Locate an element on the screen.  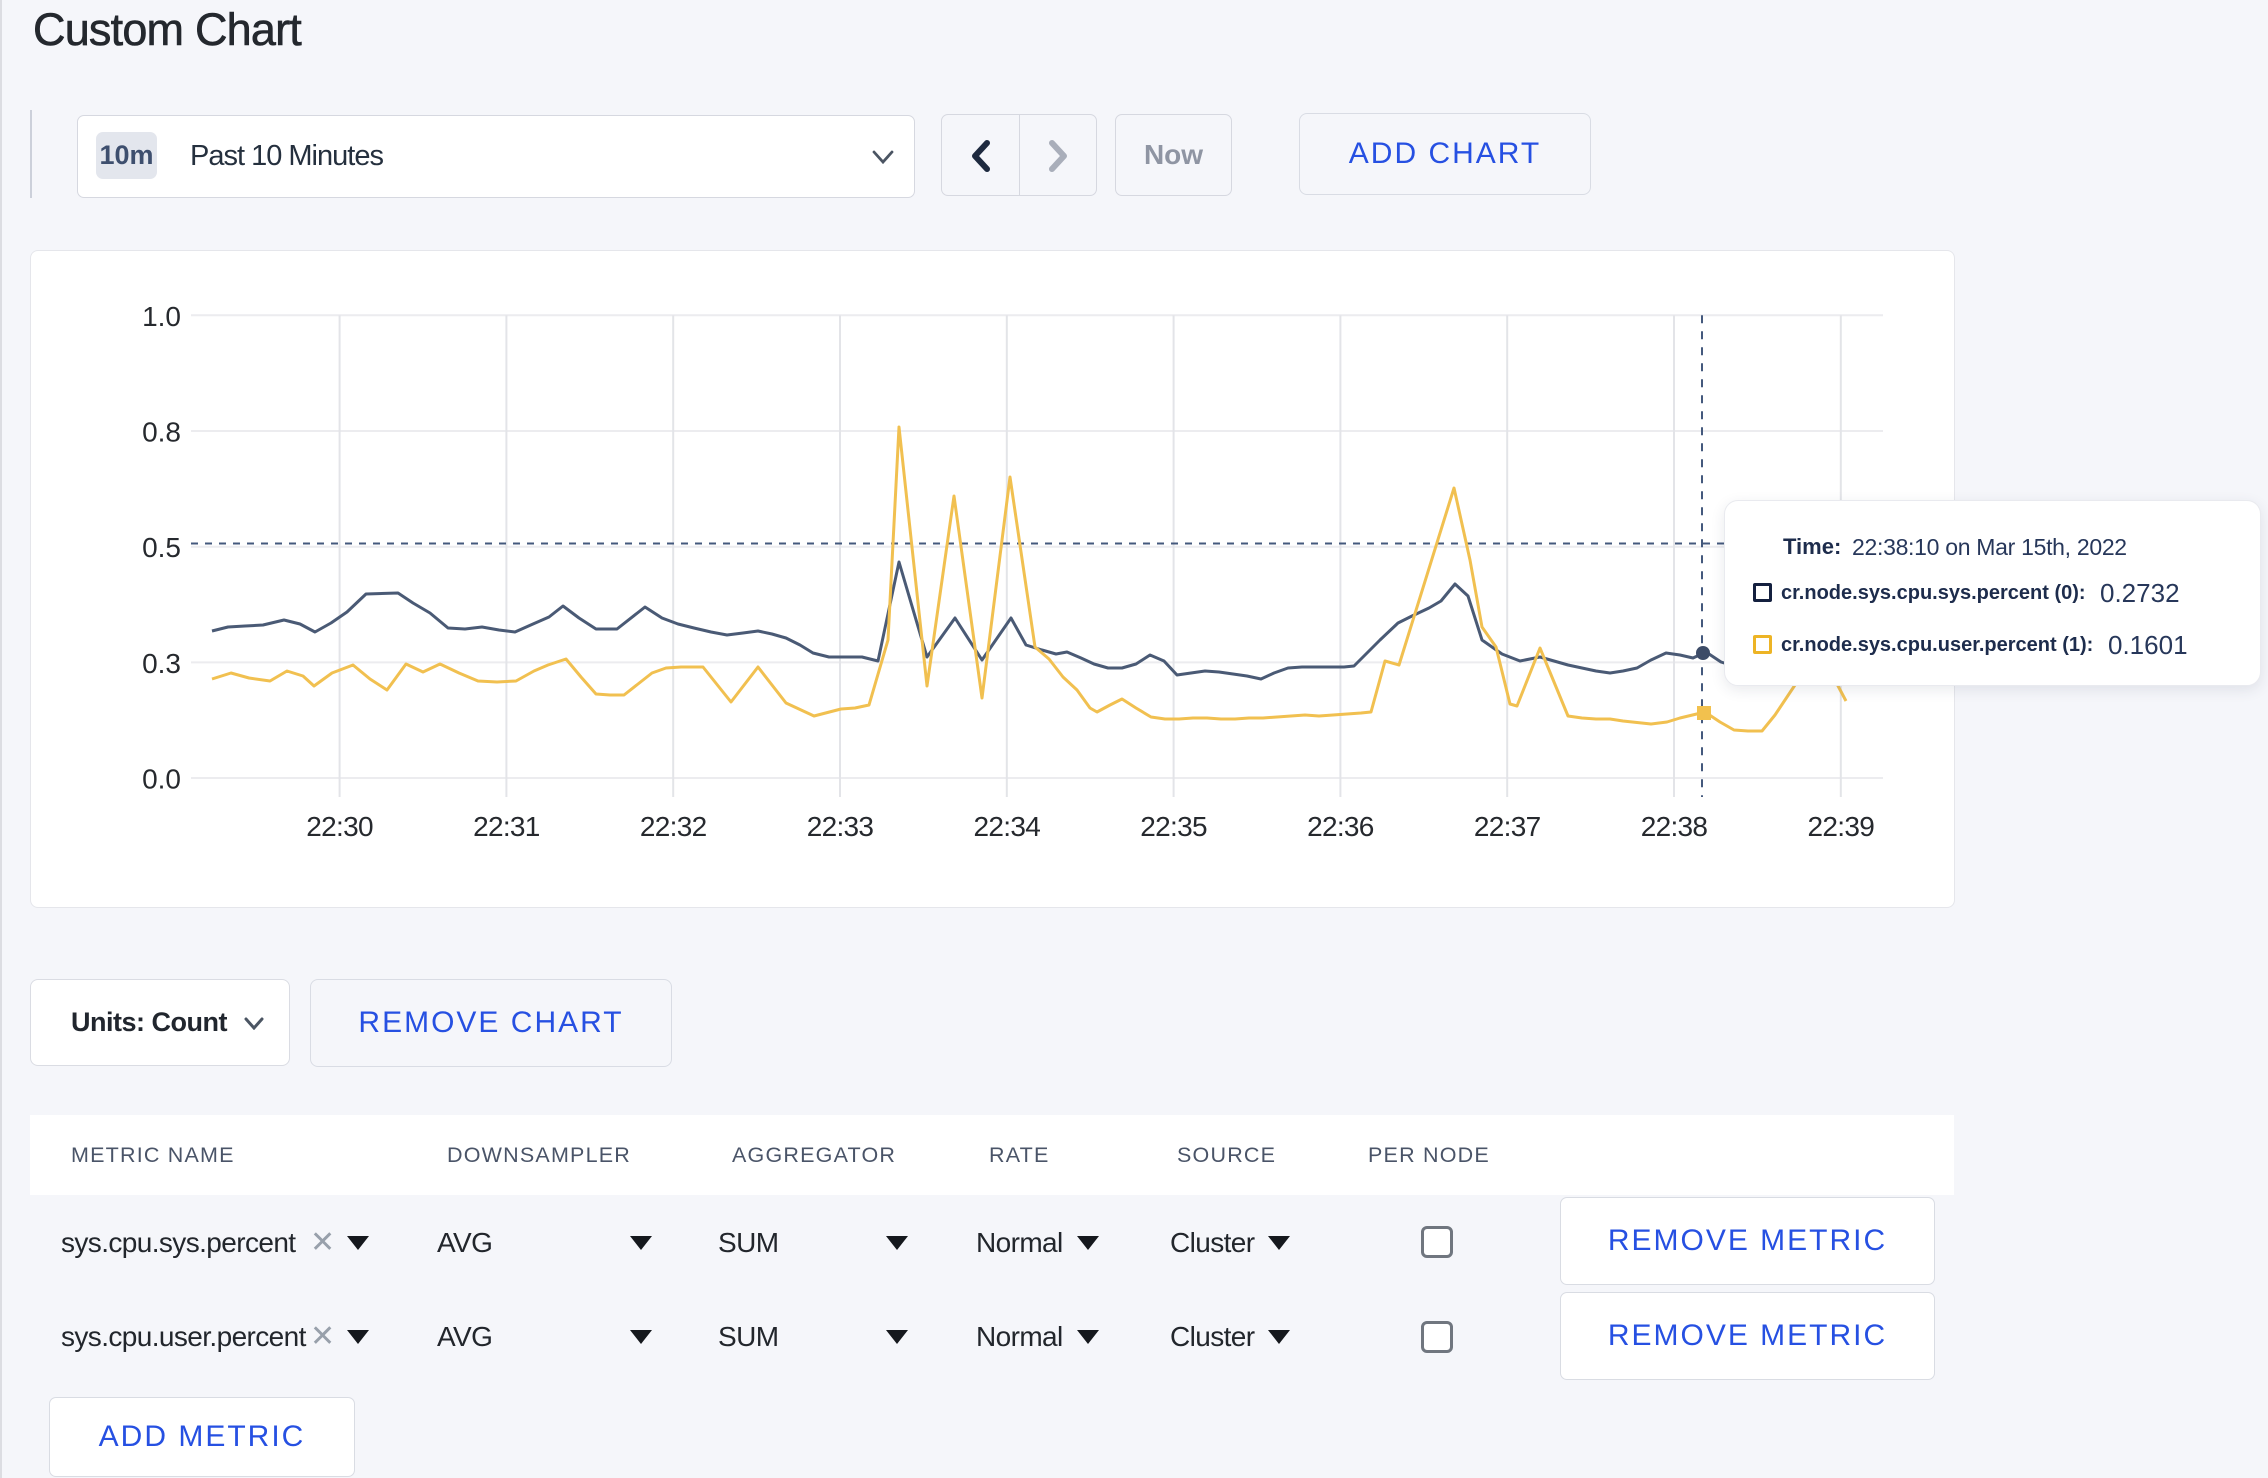
svg-text: 22:38 is located at coordinates (1674, 826).